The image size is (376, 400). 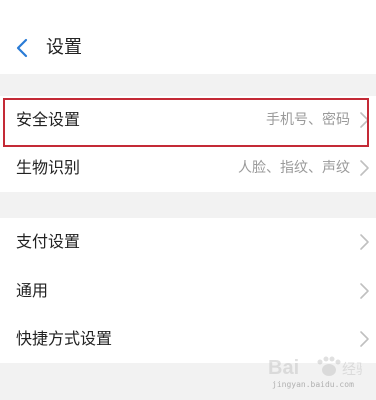 I want to click on settings-row-general: 通用, so click(x=188, y=291).